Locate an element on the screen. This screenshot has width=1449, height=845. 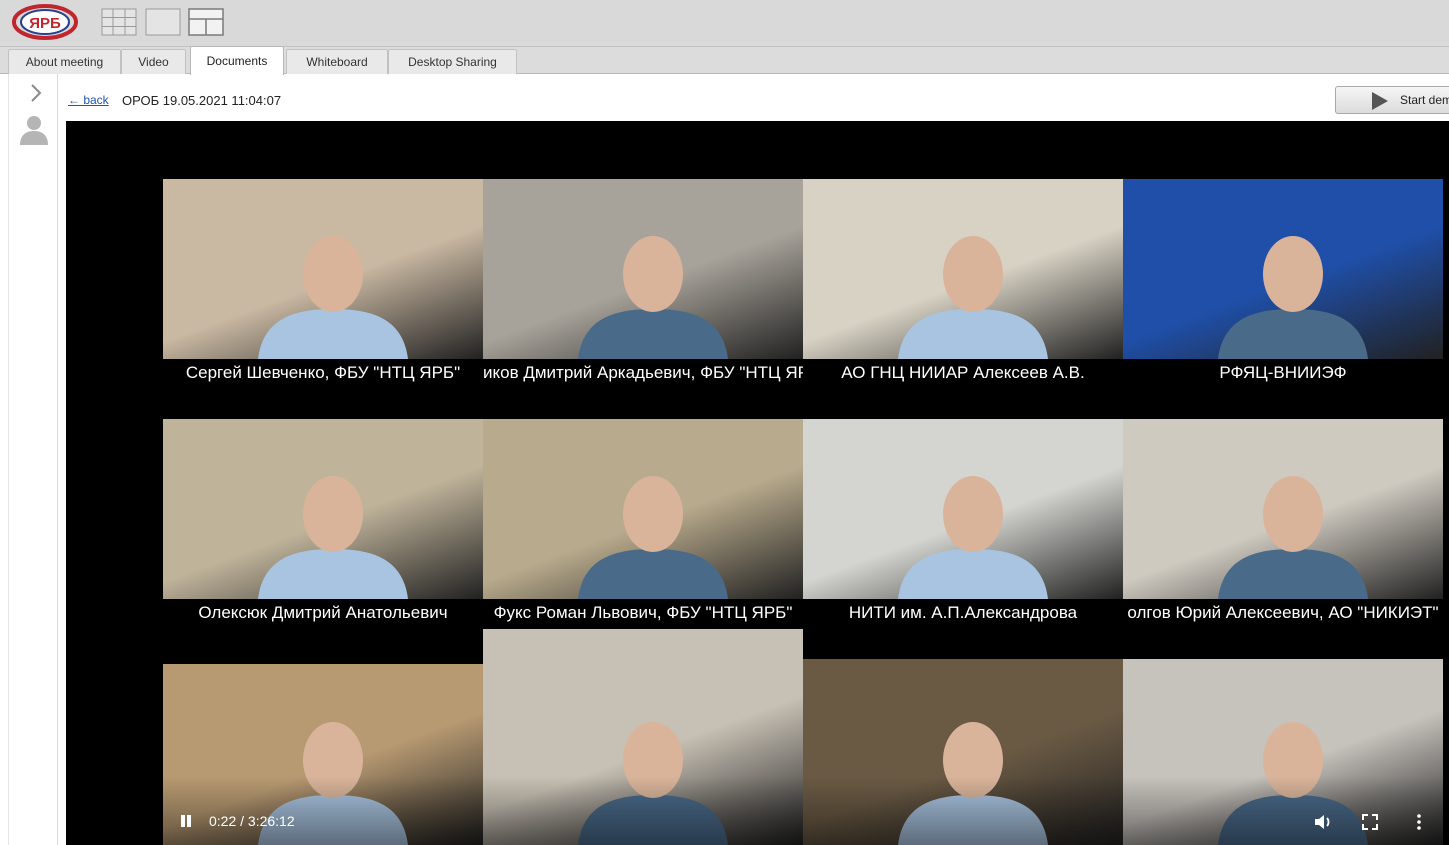
document-title: ОРОБ 19.05.2021 11:04:07 is located at coordinates (202, 100).